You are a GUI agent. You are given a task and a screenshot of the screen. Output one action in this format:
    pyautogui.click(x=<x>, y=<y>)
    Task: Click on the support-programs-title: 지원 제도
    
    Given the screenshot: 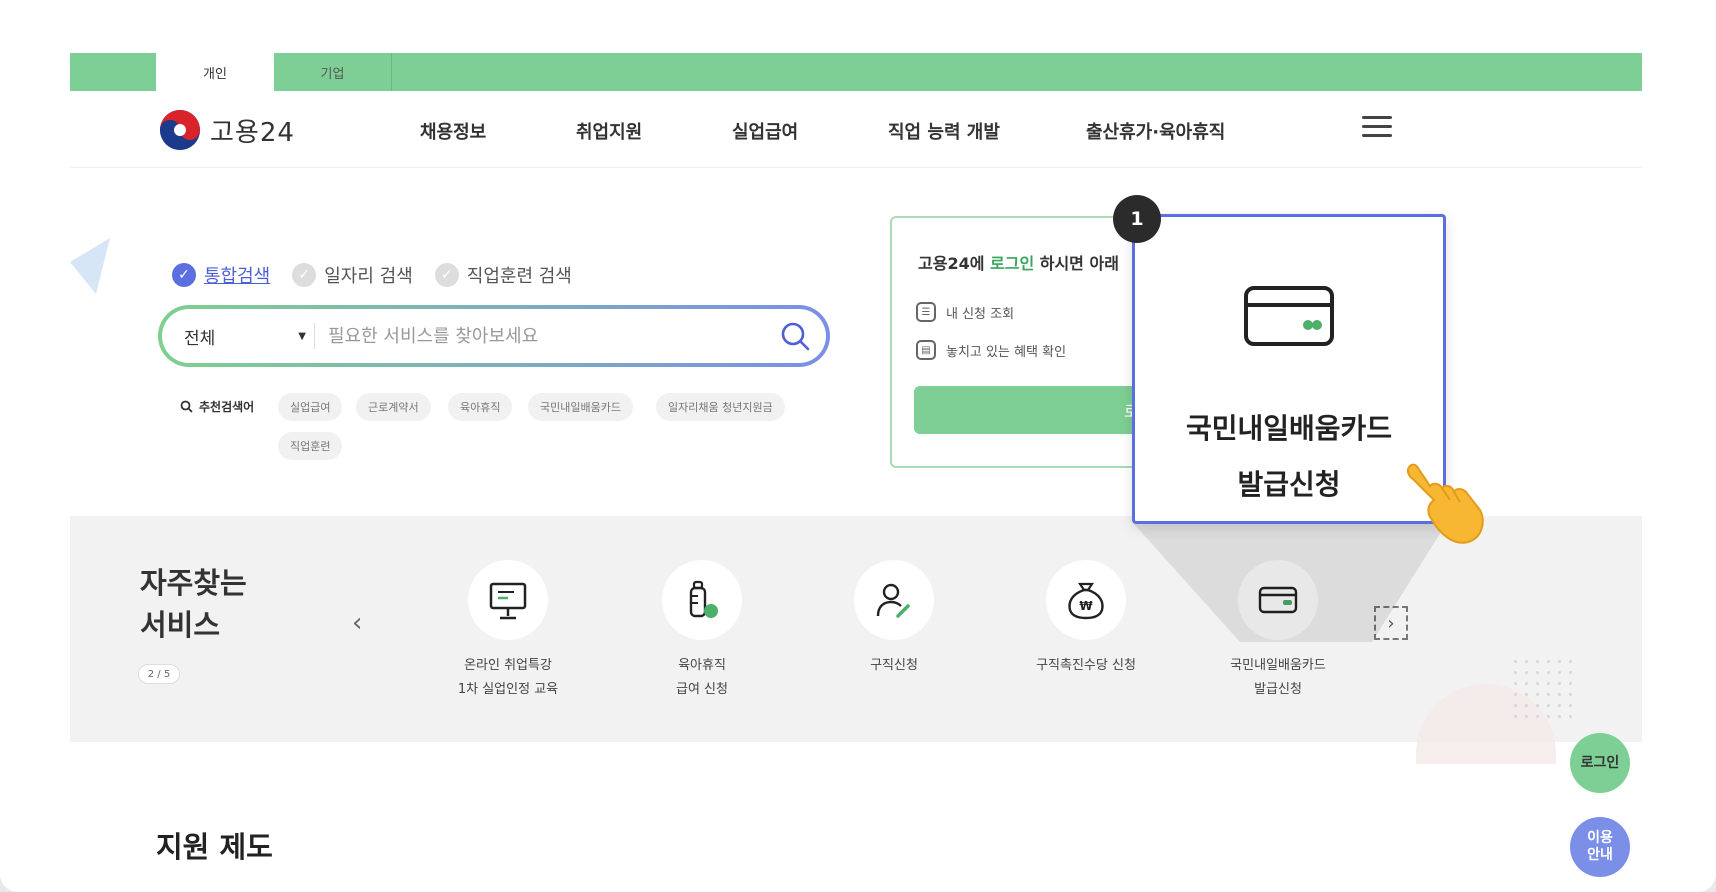 What is the action you would take?
    pyautogui.click(x=214, y=847)
    